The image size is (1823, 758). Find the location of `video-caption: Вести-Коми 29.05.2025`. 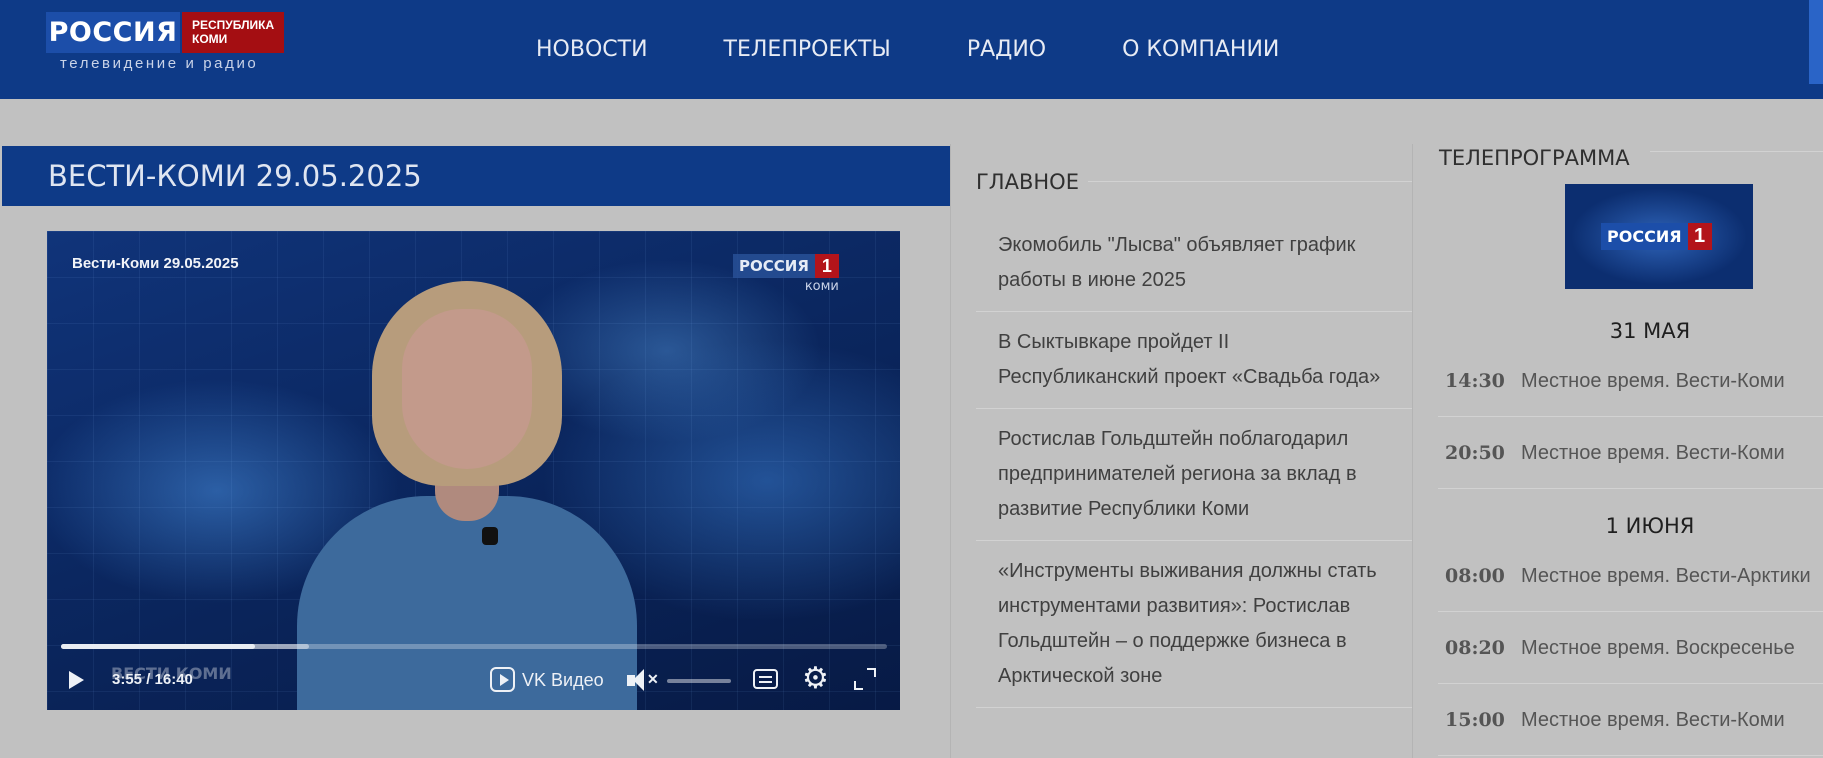

video-caption: Вести-Коми 29.05.2025 is located at coordinates (155, 263).